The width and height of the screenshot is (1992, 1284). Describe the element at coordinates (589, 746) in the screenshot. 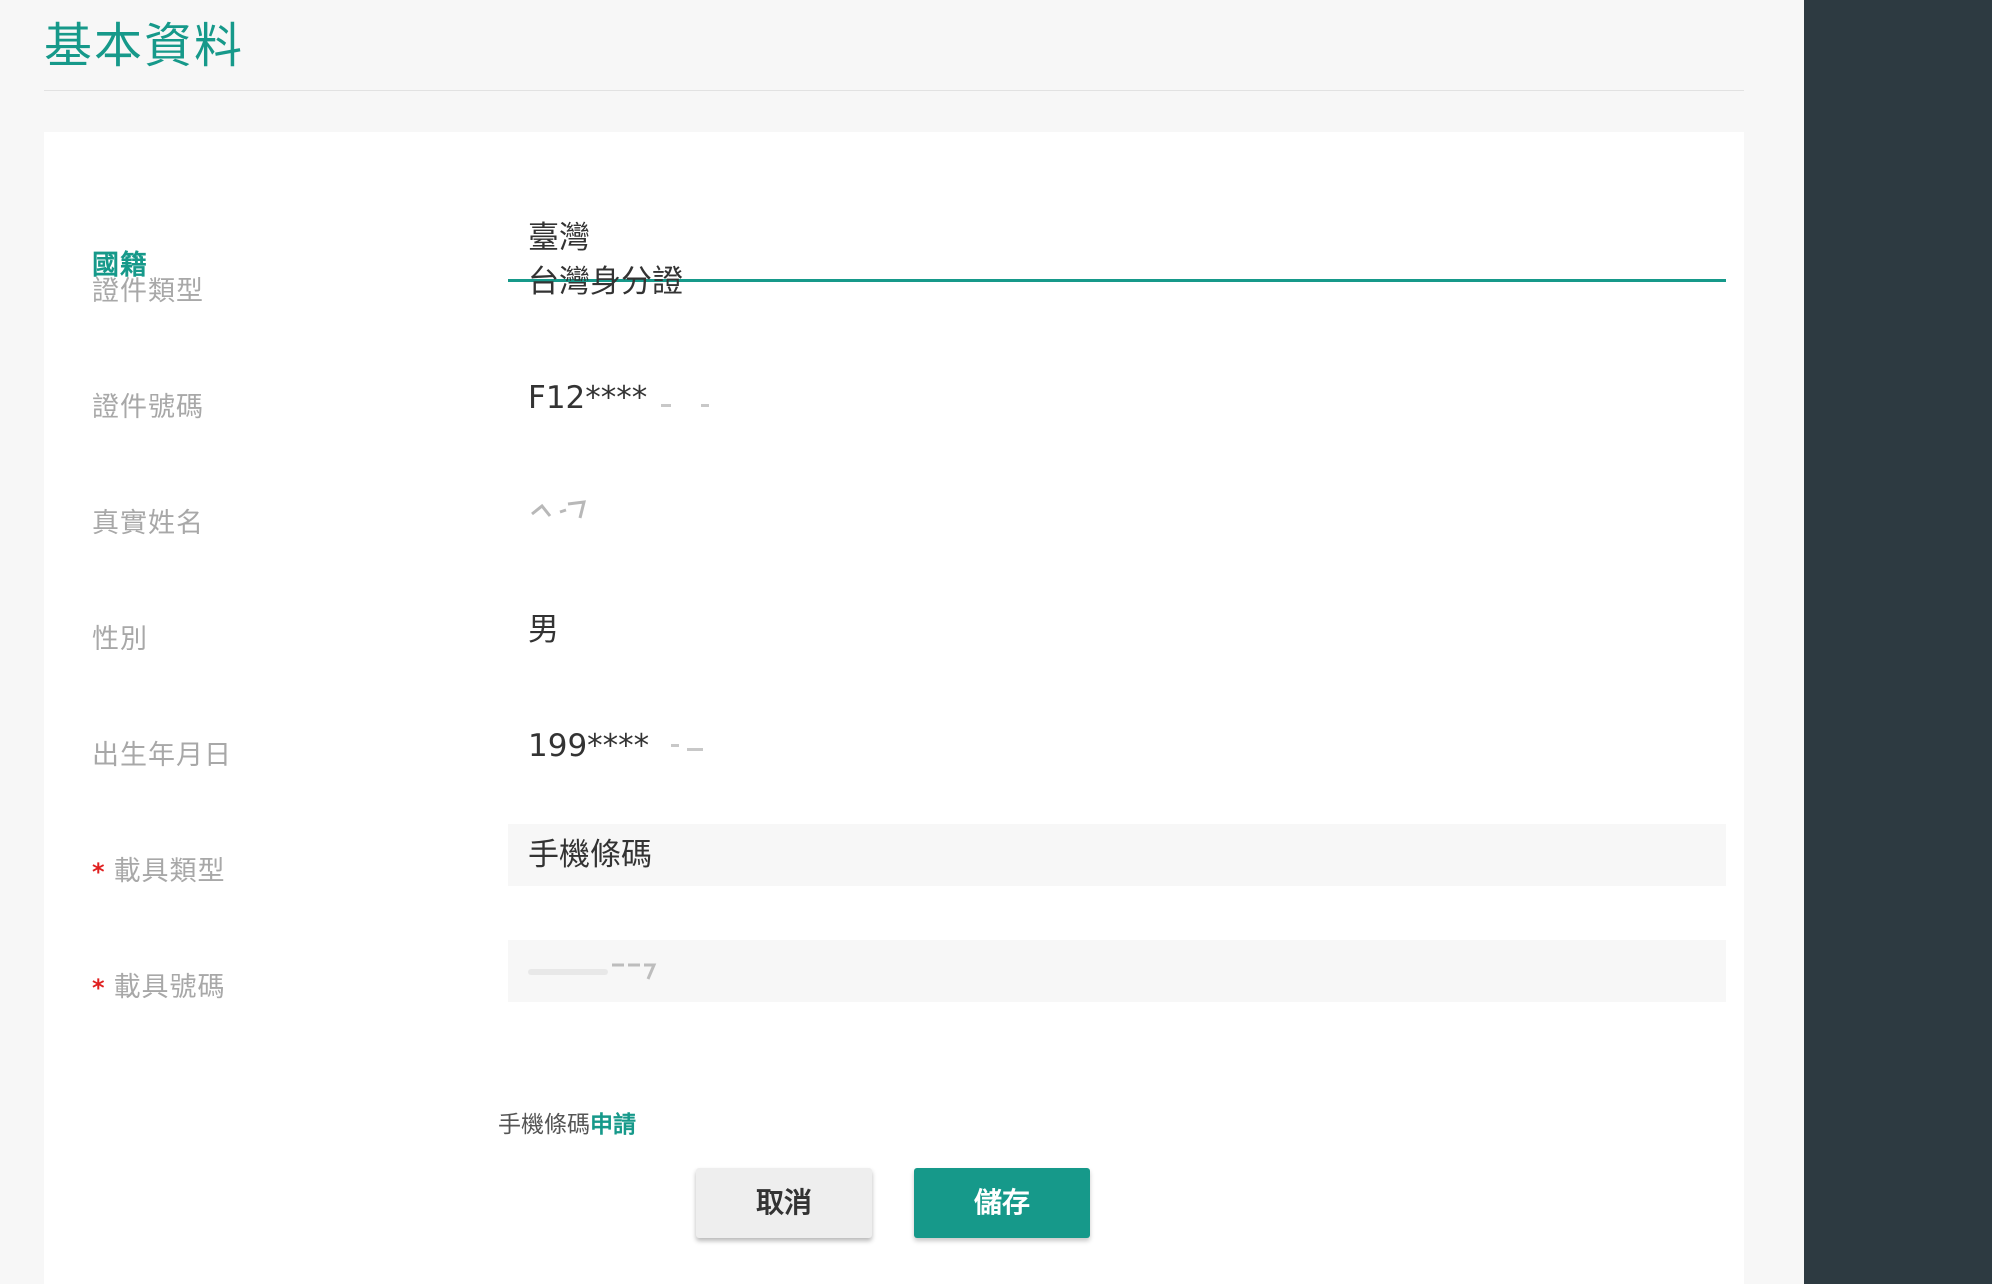

I see `birthday-text: 199****` at that location.